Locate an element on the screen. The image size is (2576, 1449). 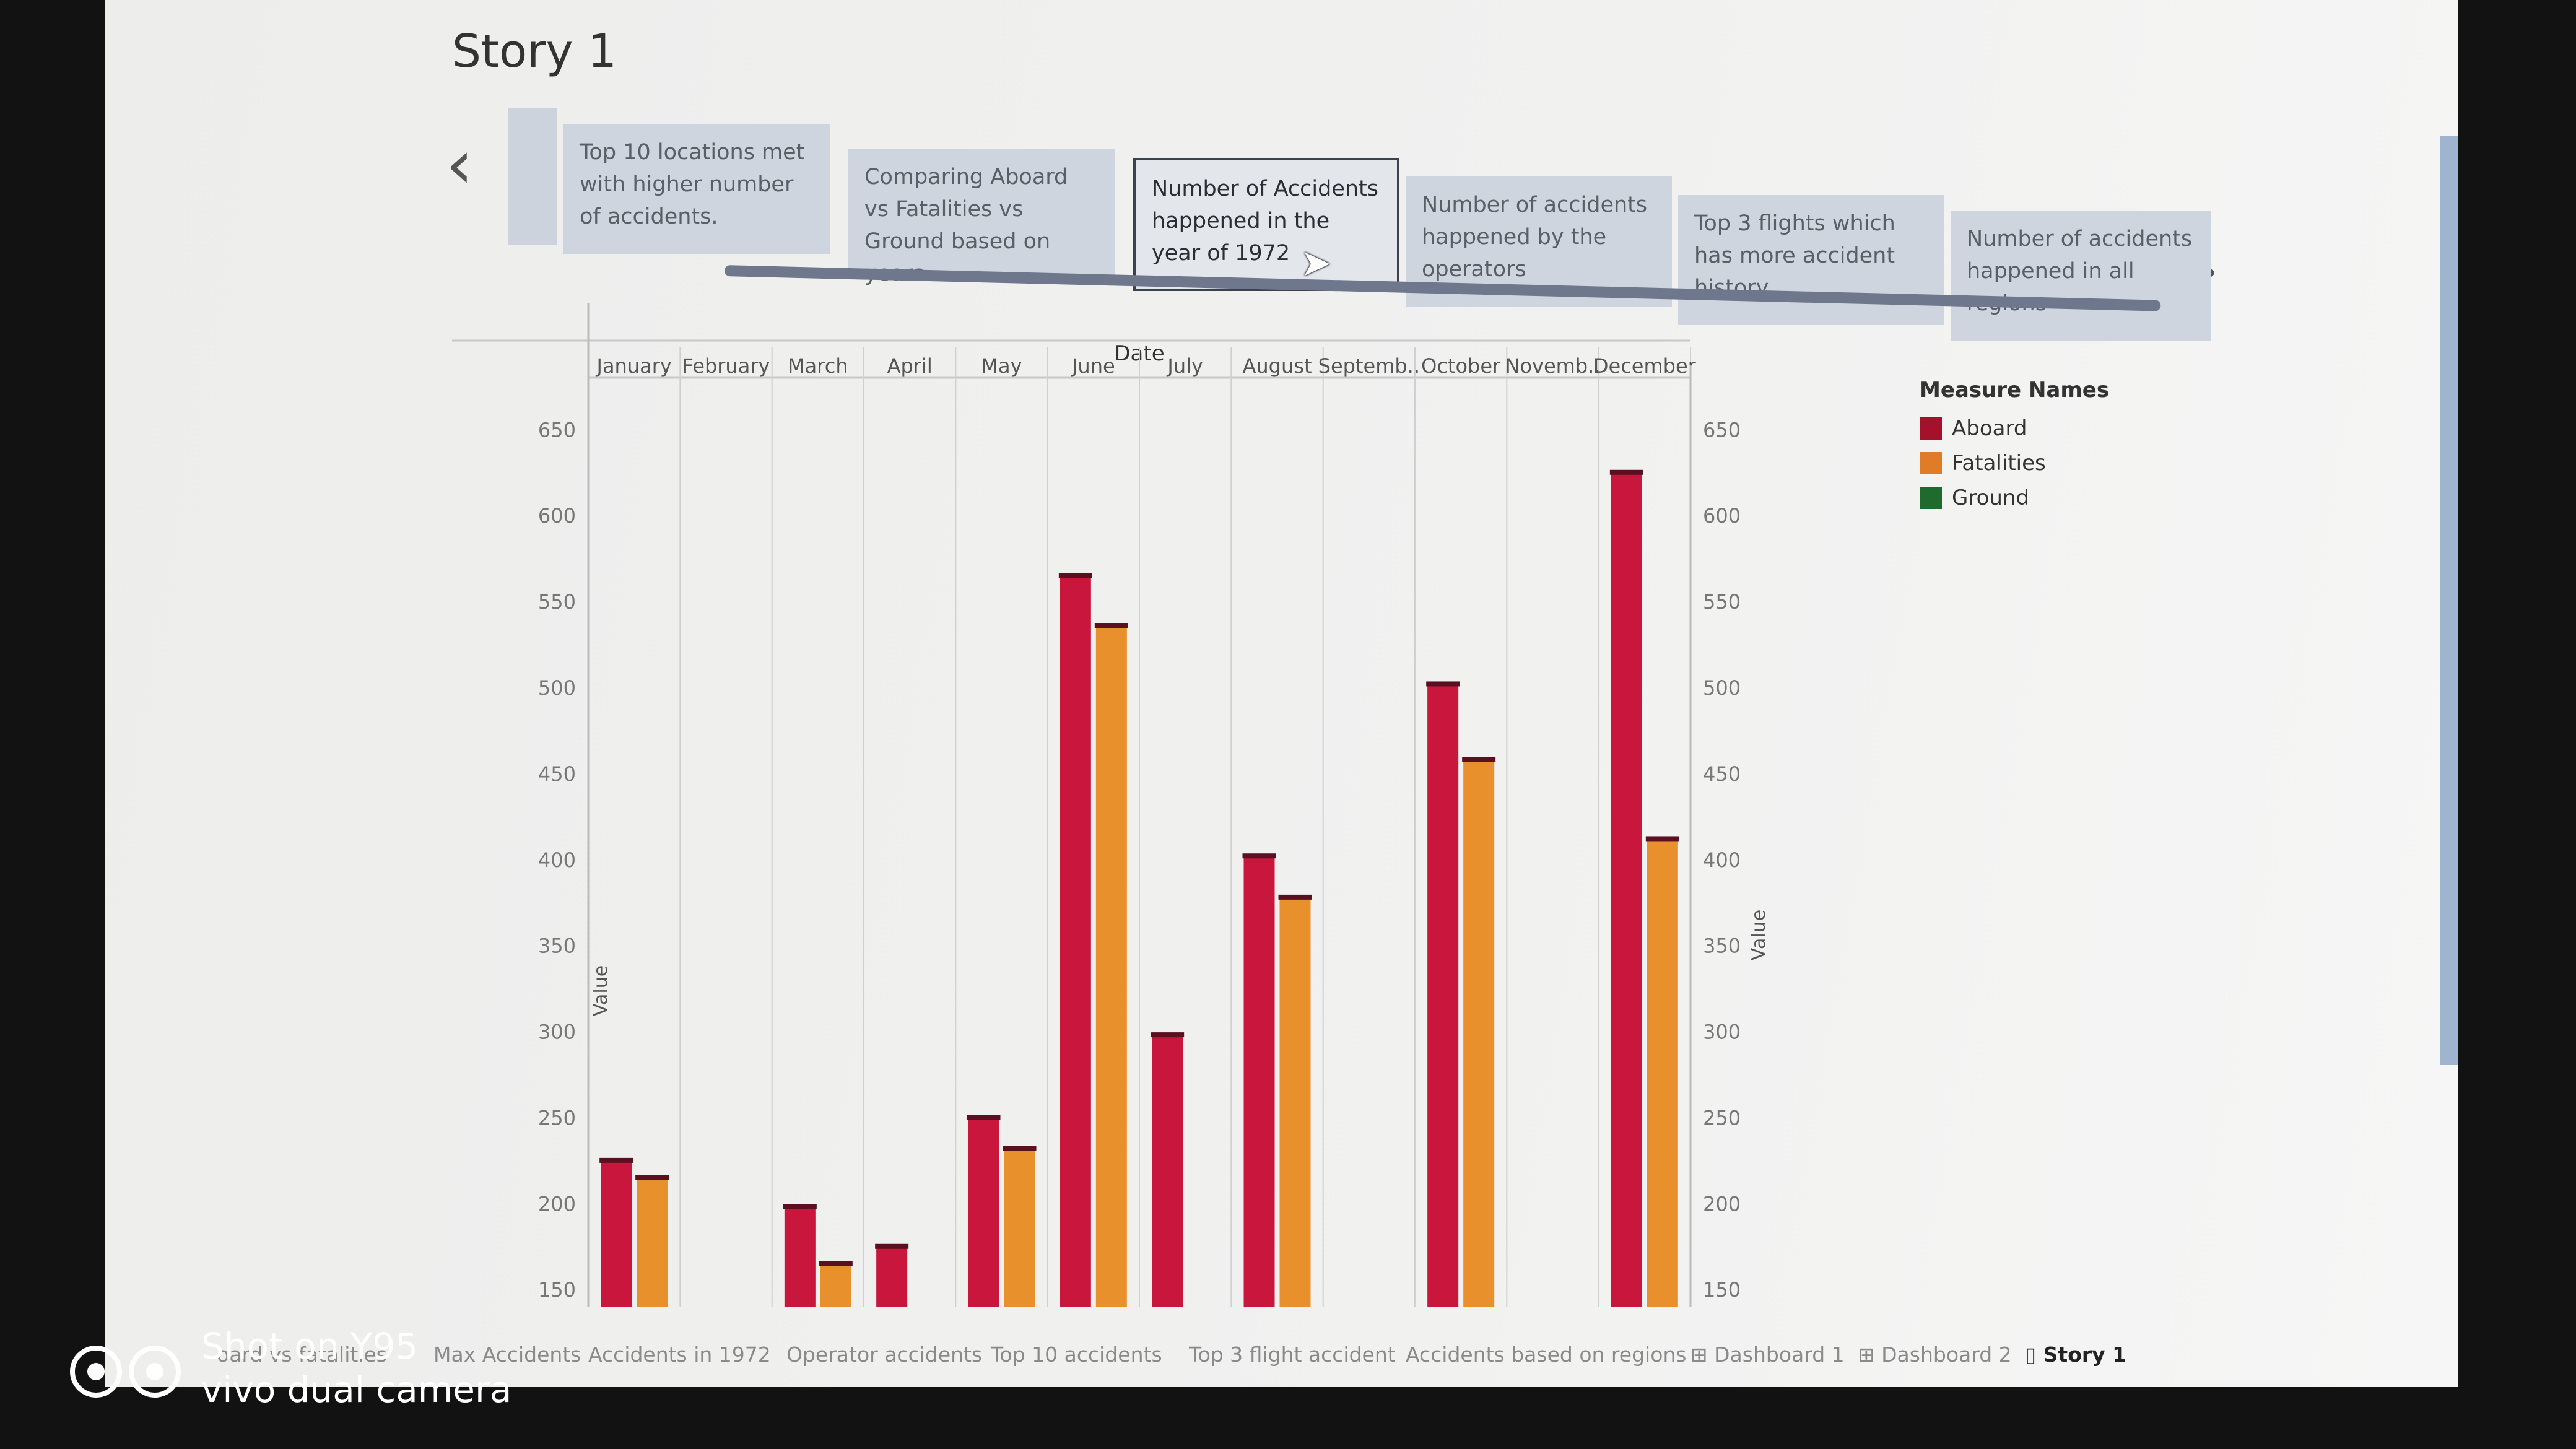
sheet-tab-dashboard-2-label: Dashboard 2 is located at coordinates (1946, 1354).